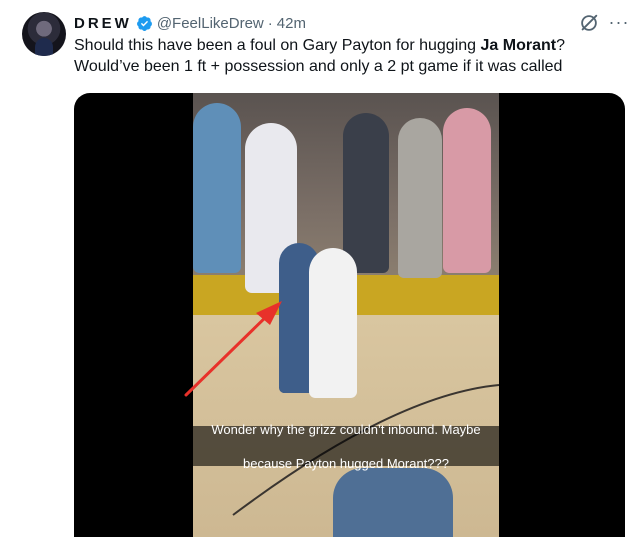  I want to click on players-lower-frame, so click(393, 502).